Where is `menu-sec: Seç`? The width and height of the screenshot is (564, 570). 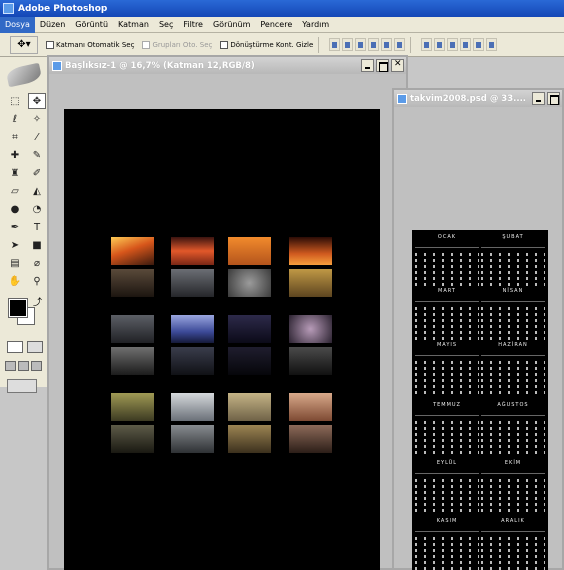 menu-sec: Seç is located at coordinates (166, 25).